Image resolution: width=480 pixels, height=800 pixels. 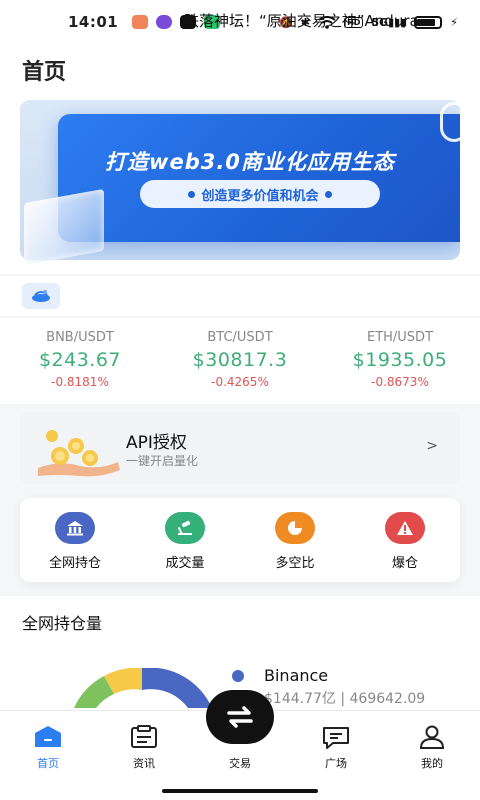 What do you see at coordinates (44, 72) in the screenshot?
I see `page-title: 首页` at bounding box center [44, 72].